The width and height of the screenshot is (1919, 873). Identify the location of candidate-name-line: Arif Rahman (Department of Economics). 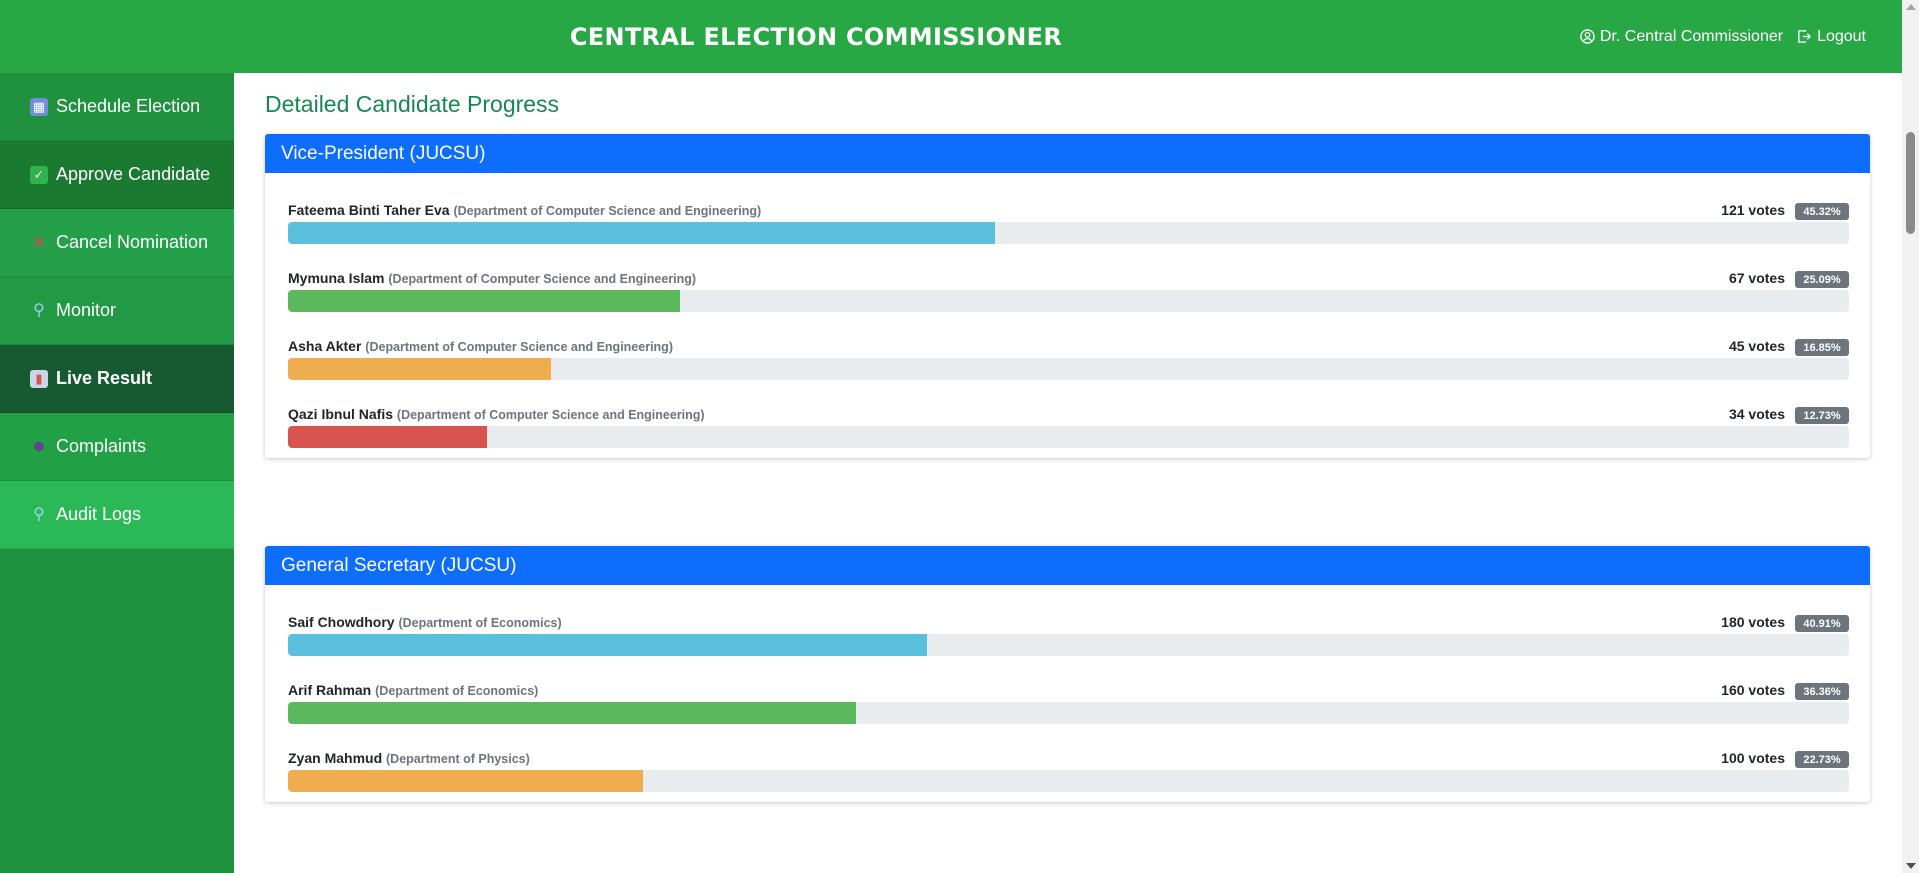
(413, 690).